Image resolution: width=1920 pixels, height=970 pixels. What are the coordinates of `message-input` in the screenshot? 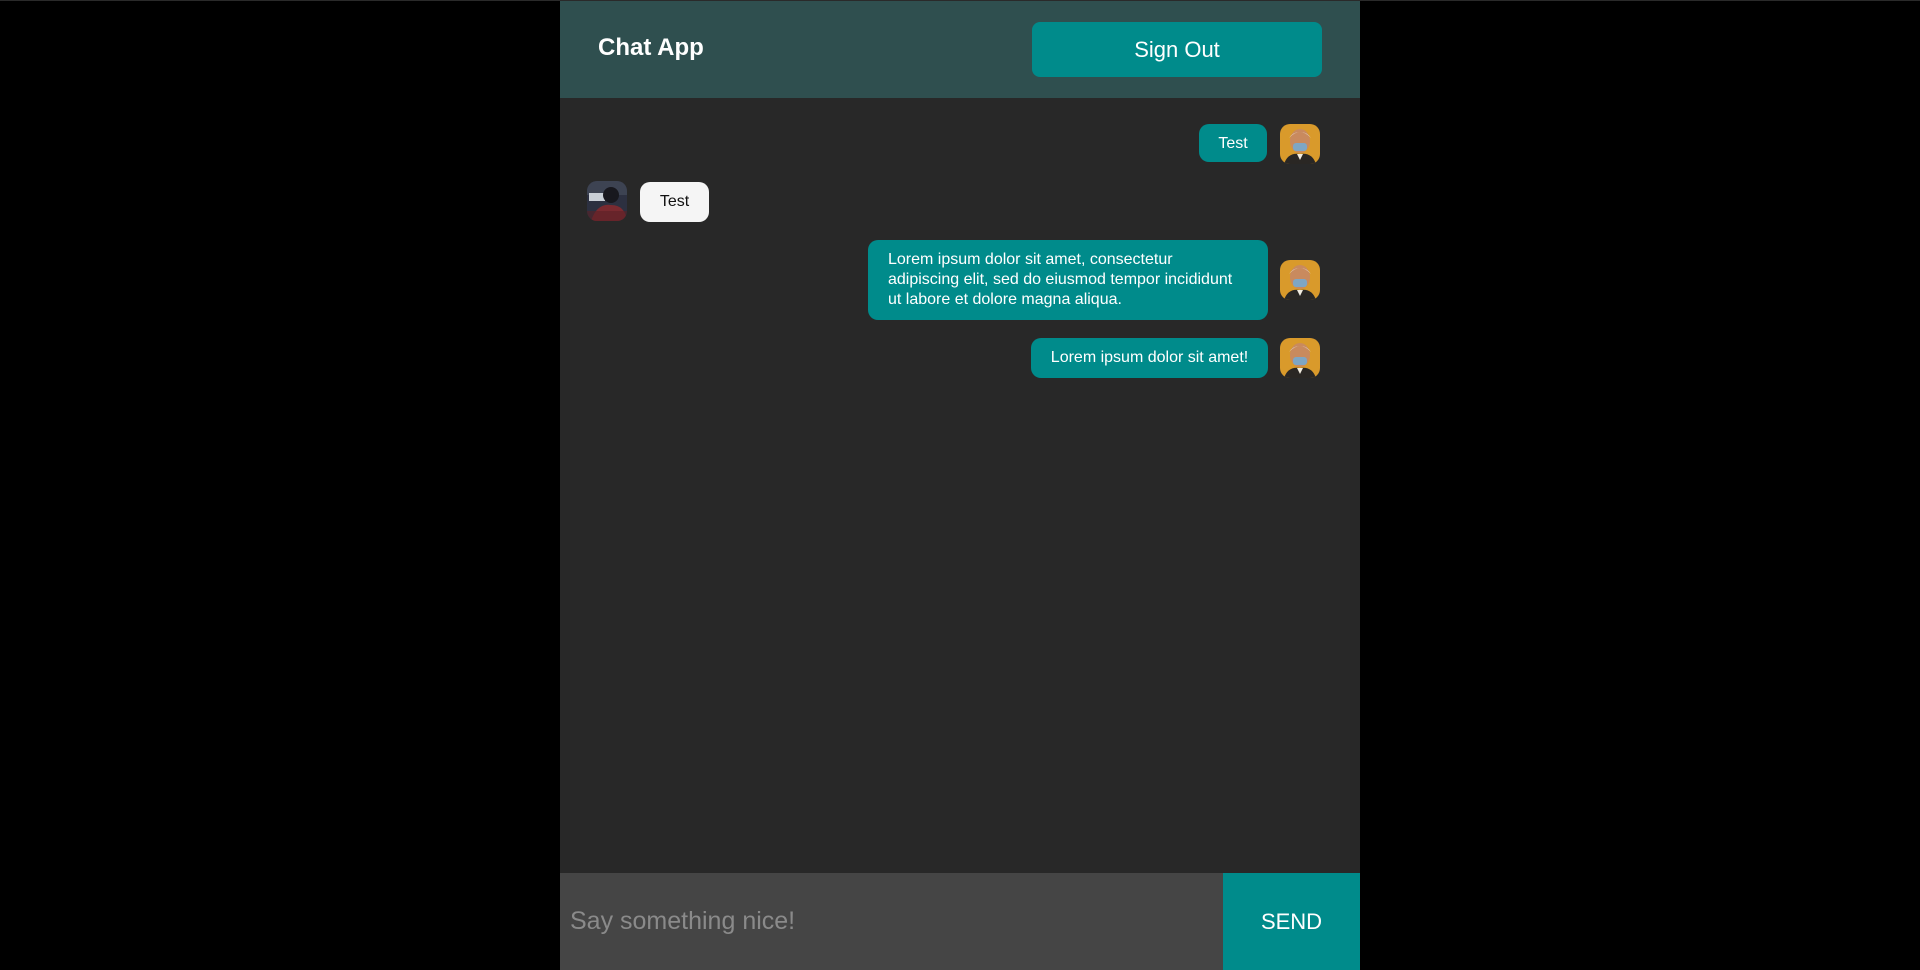 It's located at (891, 921).